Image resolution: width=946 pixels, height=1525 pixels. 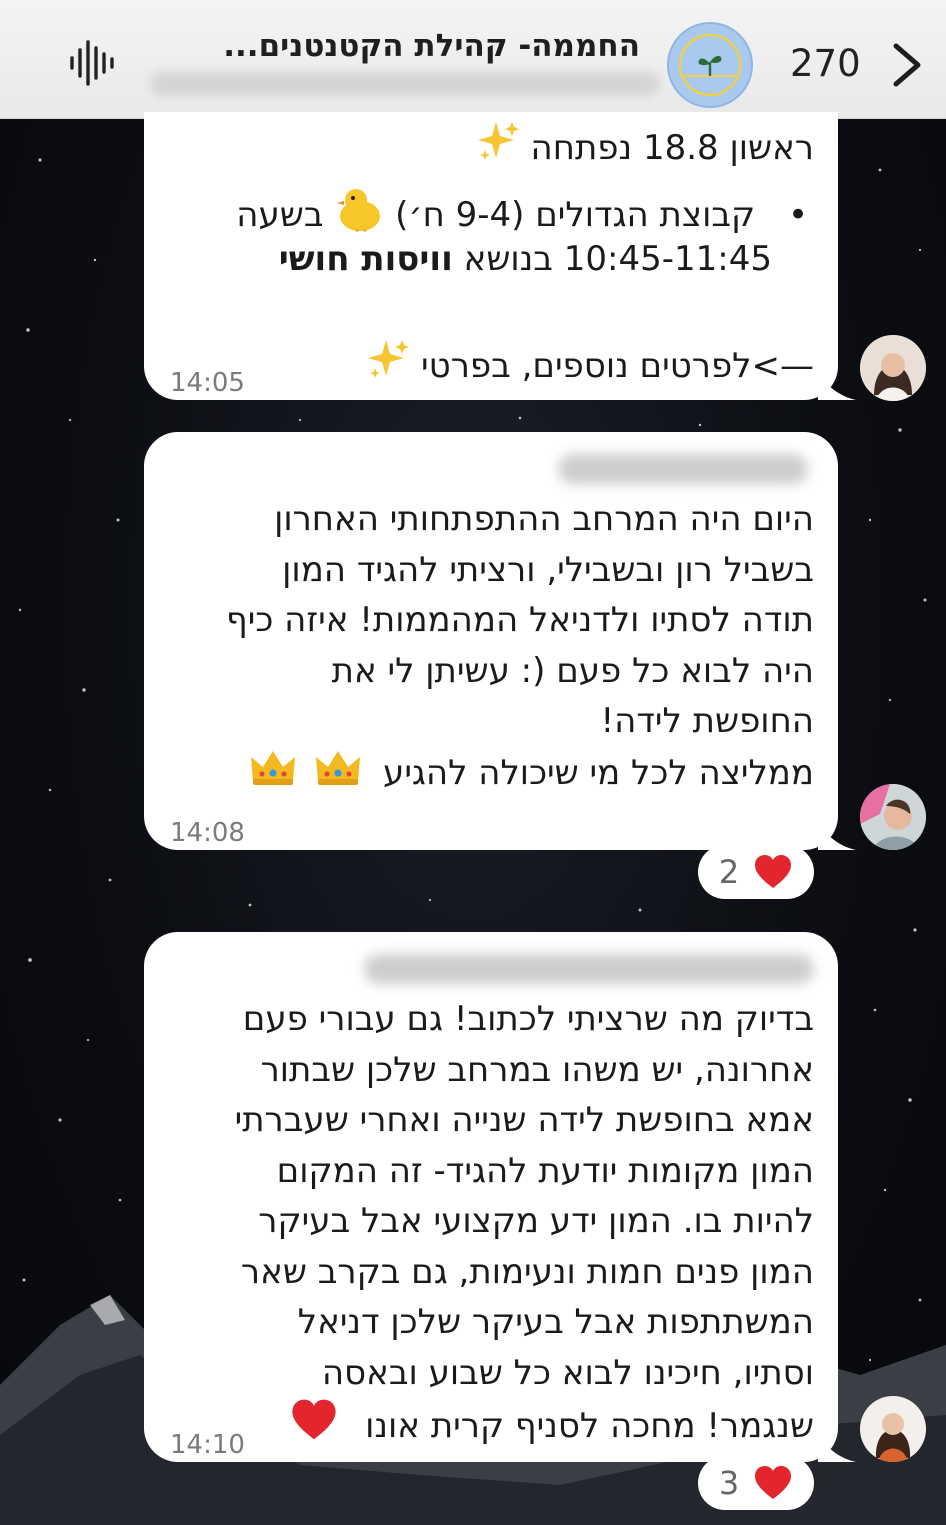 What do you see at coordinates (672, 147) in the screenshot?
I see `message-text: ראשון 18.8 נפתחה` at bounding box center [672, 147].